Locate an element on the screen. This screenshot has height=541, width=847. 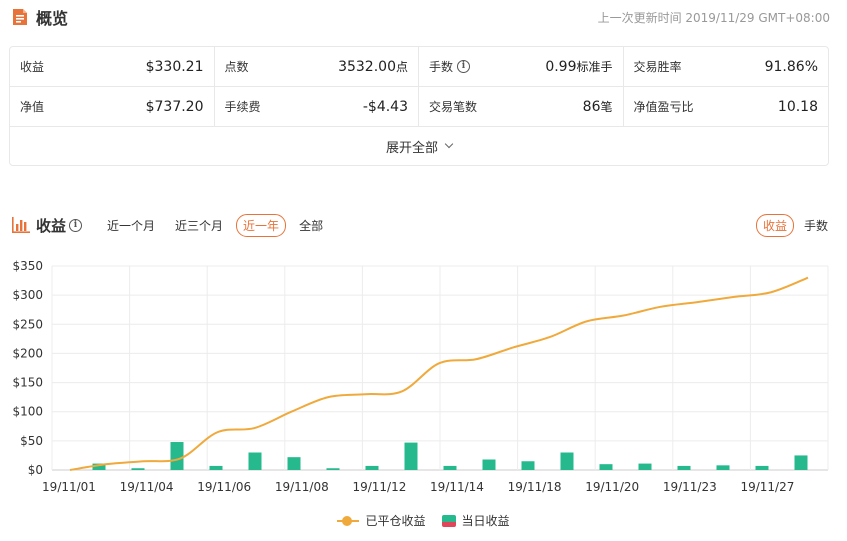
earnings-toolbar: 收益 i 近一个月 近三个月 近一年 全部 收益 手数 is located at coordinates (425, 225).